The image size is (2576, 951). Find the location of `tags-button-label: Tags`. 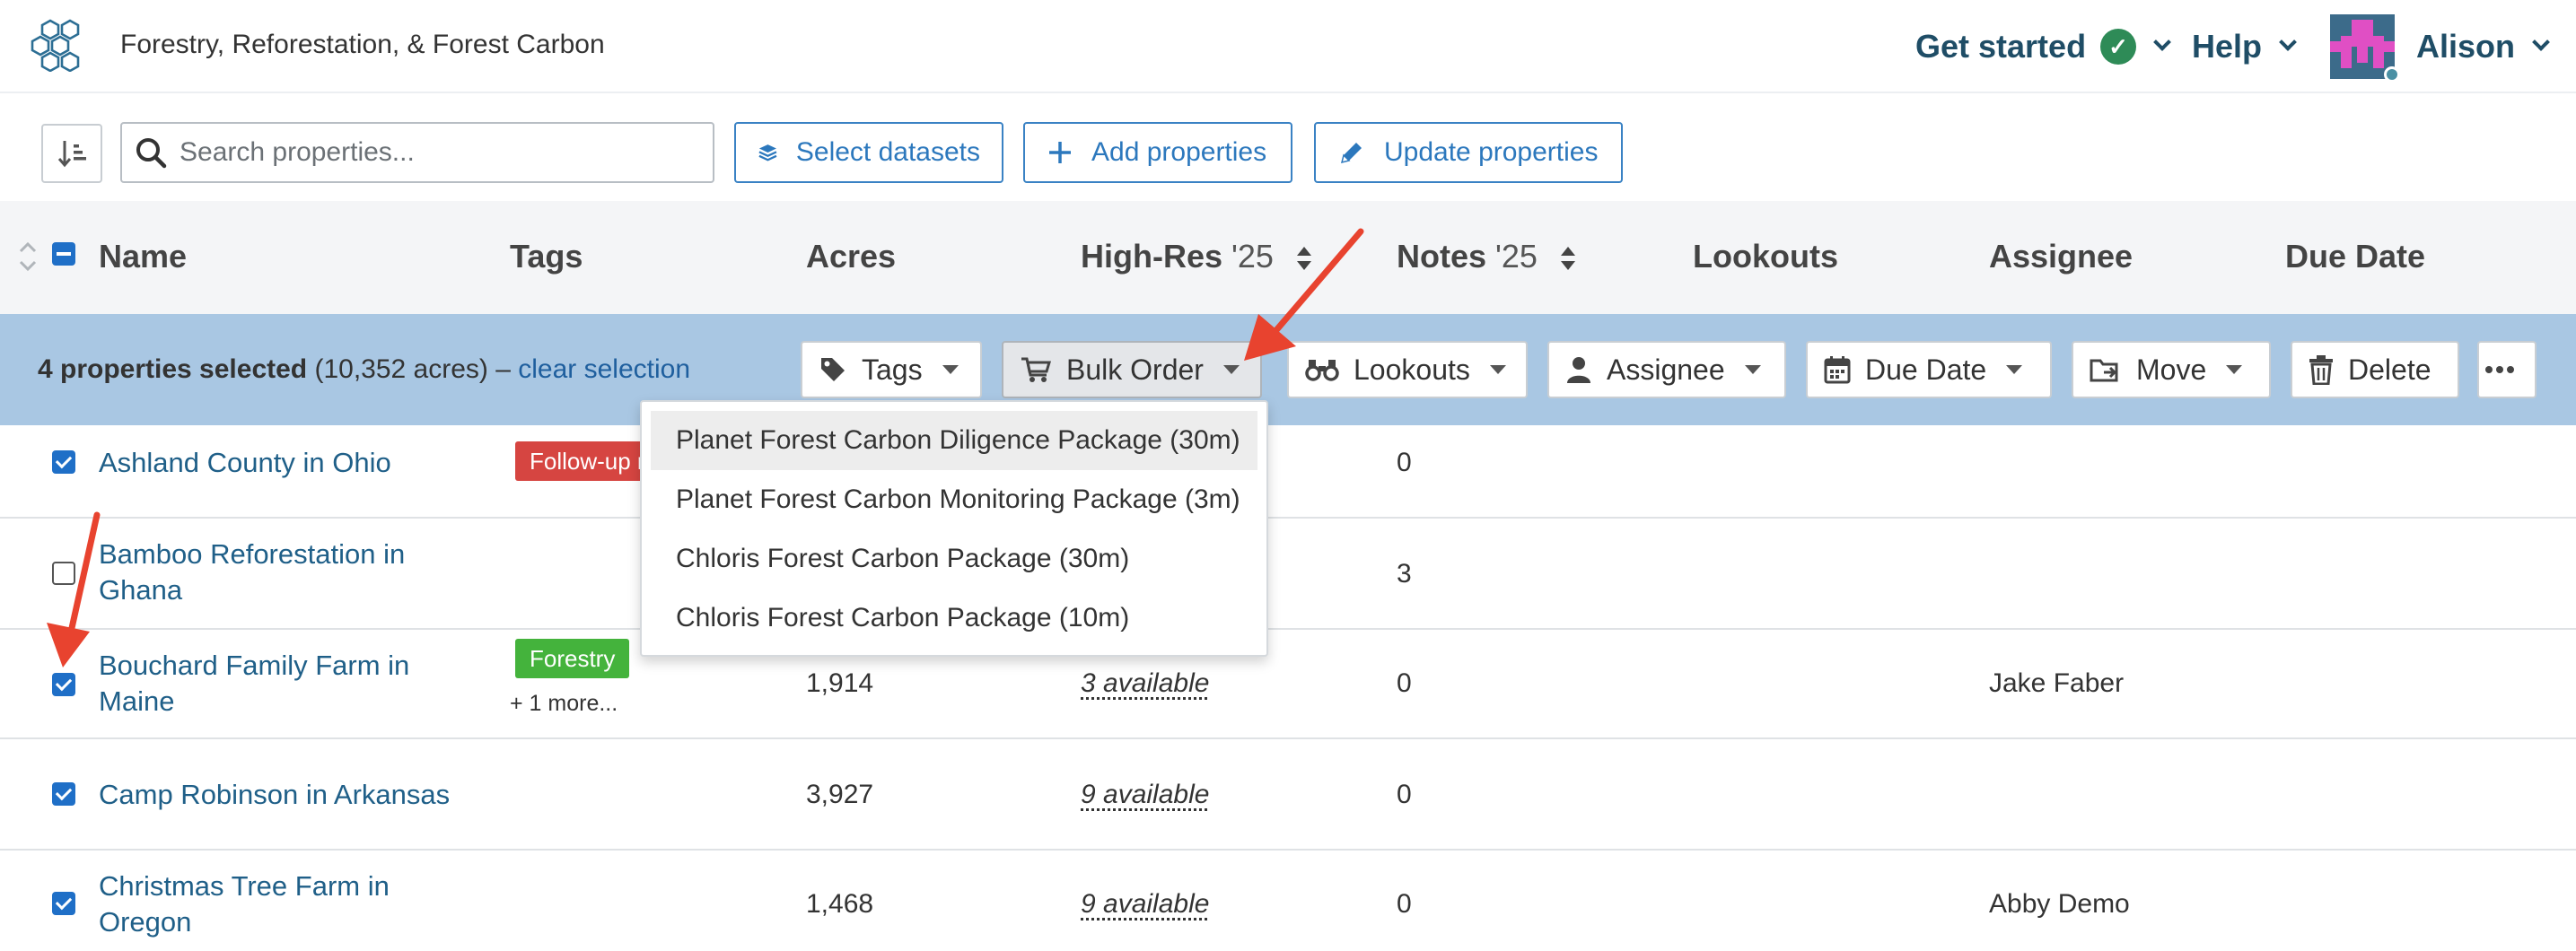

tags-button-label: Tags is located at coordinates (892, 369).